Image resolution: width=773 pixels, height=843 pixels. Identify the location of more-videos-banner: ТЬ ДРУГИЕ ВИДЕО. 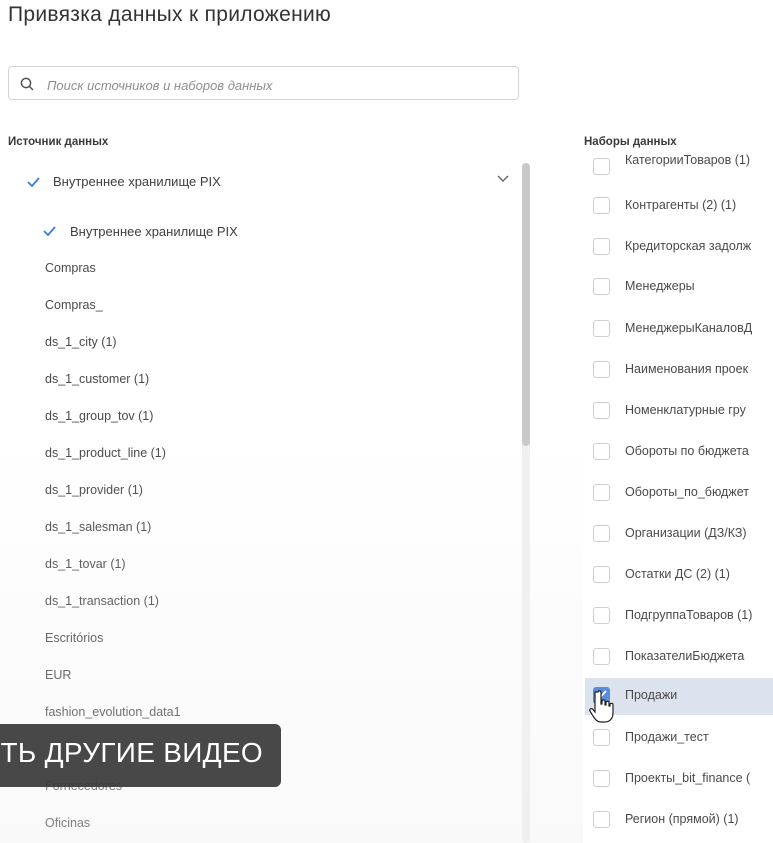
(140, 755).